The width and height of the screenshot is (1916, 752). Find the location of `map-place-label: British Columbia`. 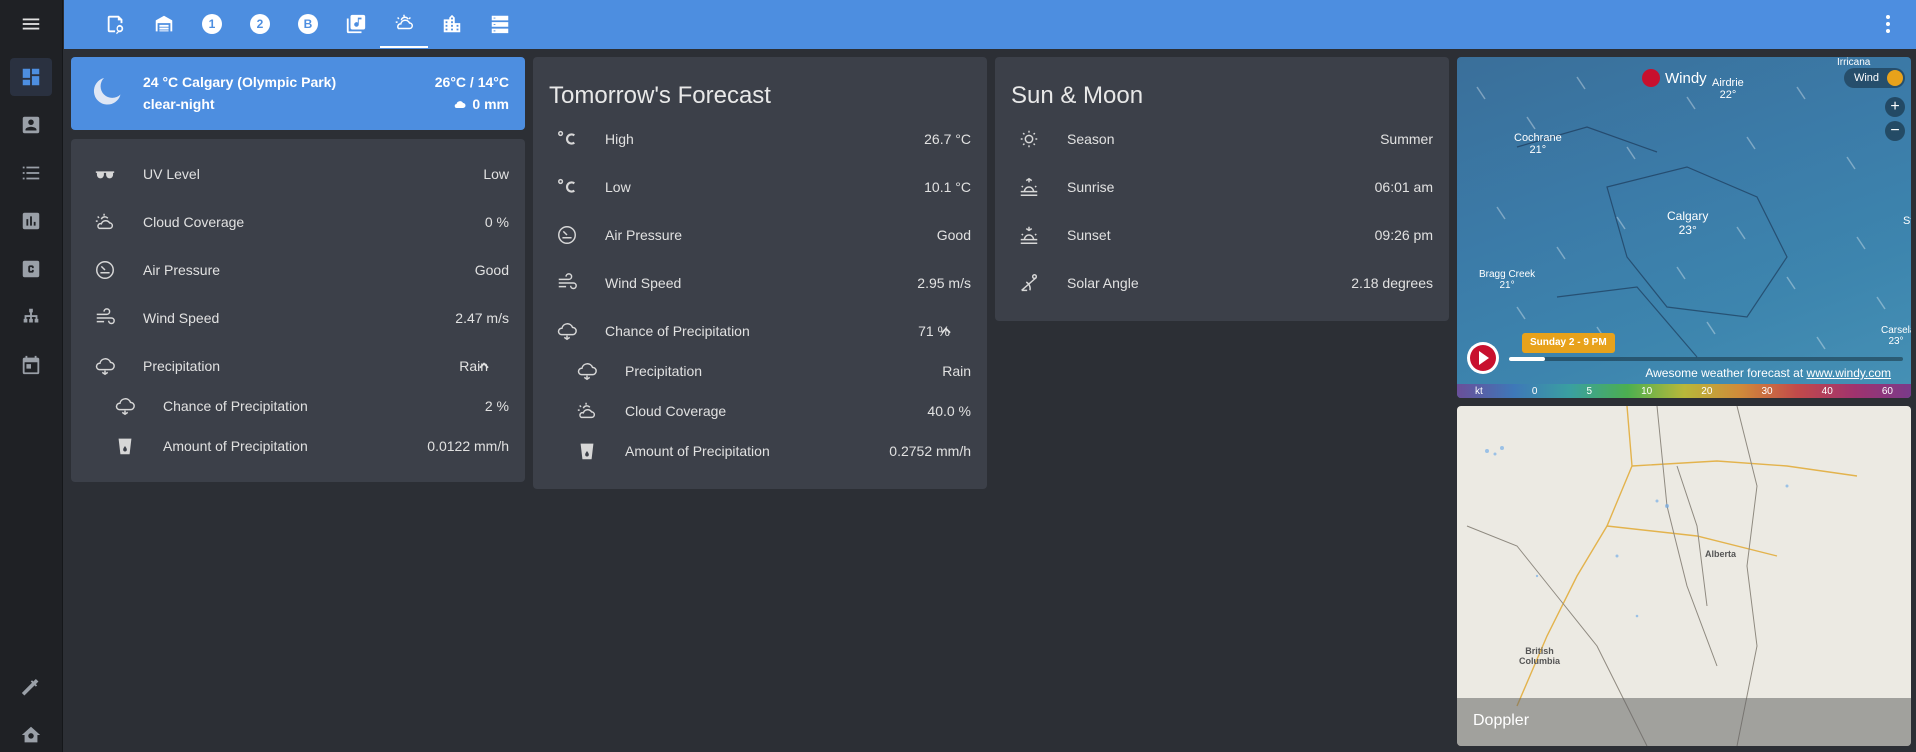

map-place-label: British Columbia is located at coordinates (1539, 656).